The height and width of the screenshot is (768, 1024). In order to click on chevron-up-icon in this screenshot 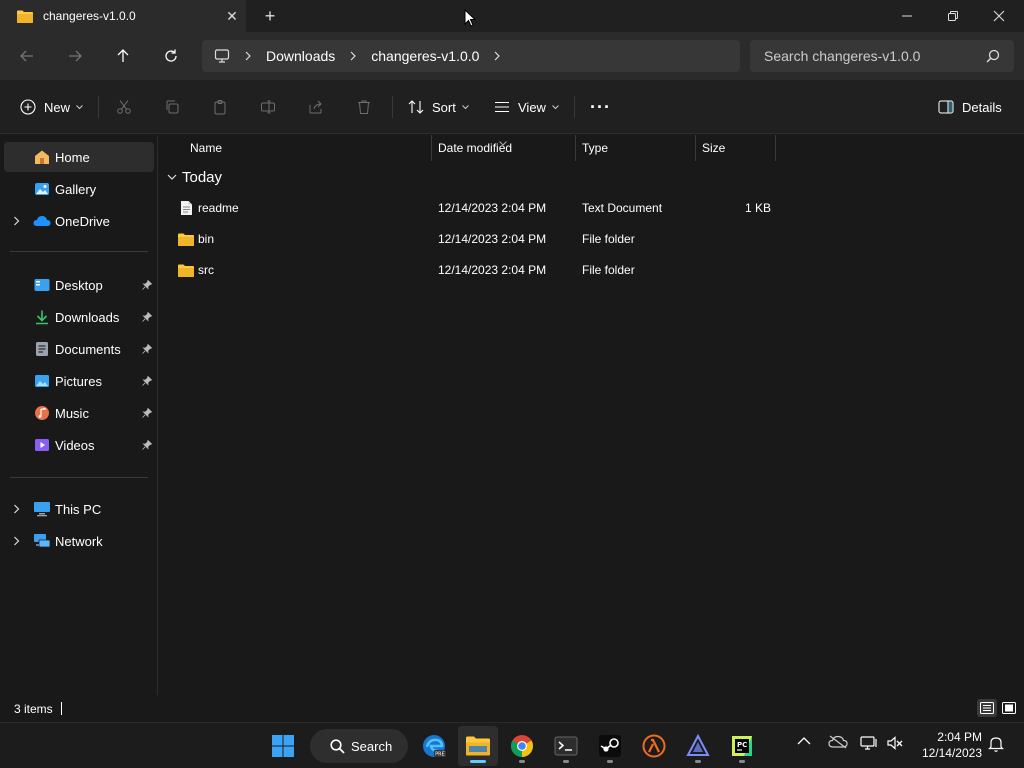, I will do `click(804, 741)`.